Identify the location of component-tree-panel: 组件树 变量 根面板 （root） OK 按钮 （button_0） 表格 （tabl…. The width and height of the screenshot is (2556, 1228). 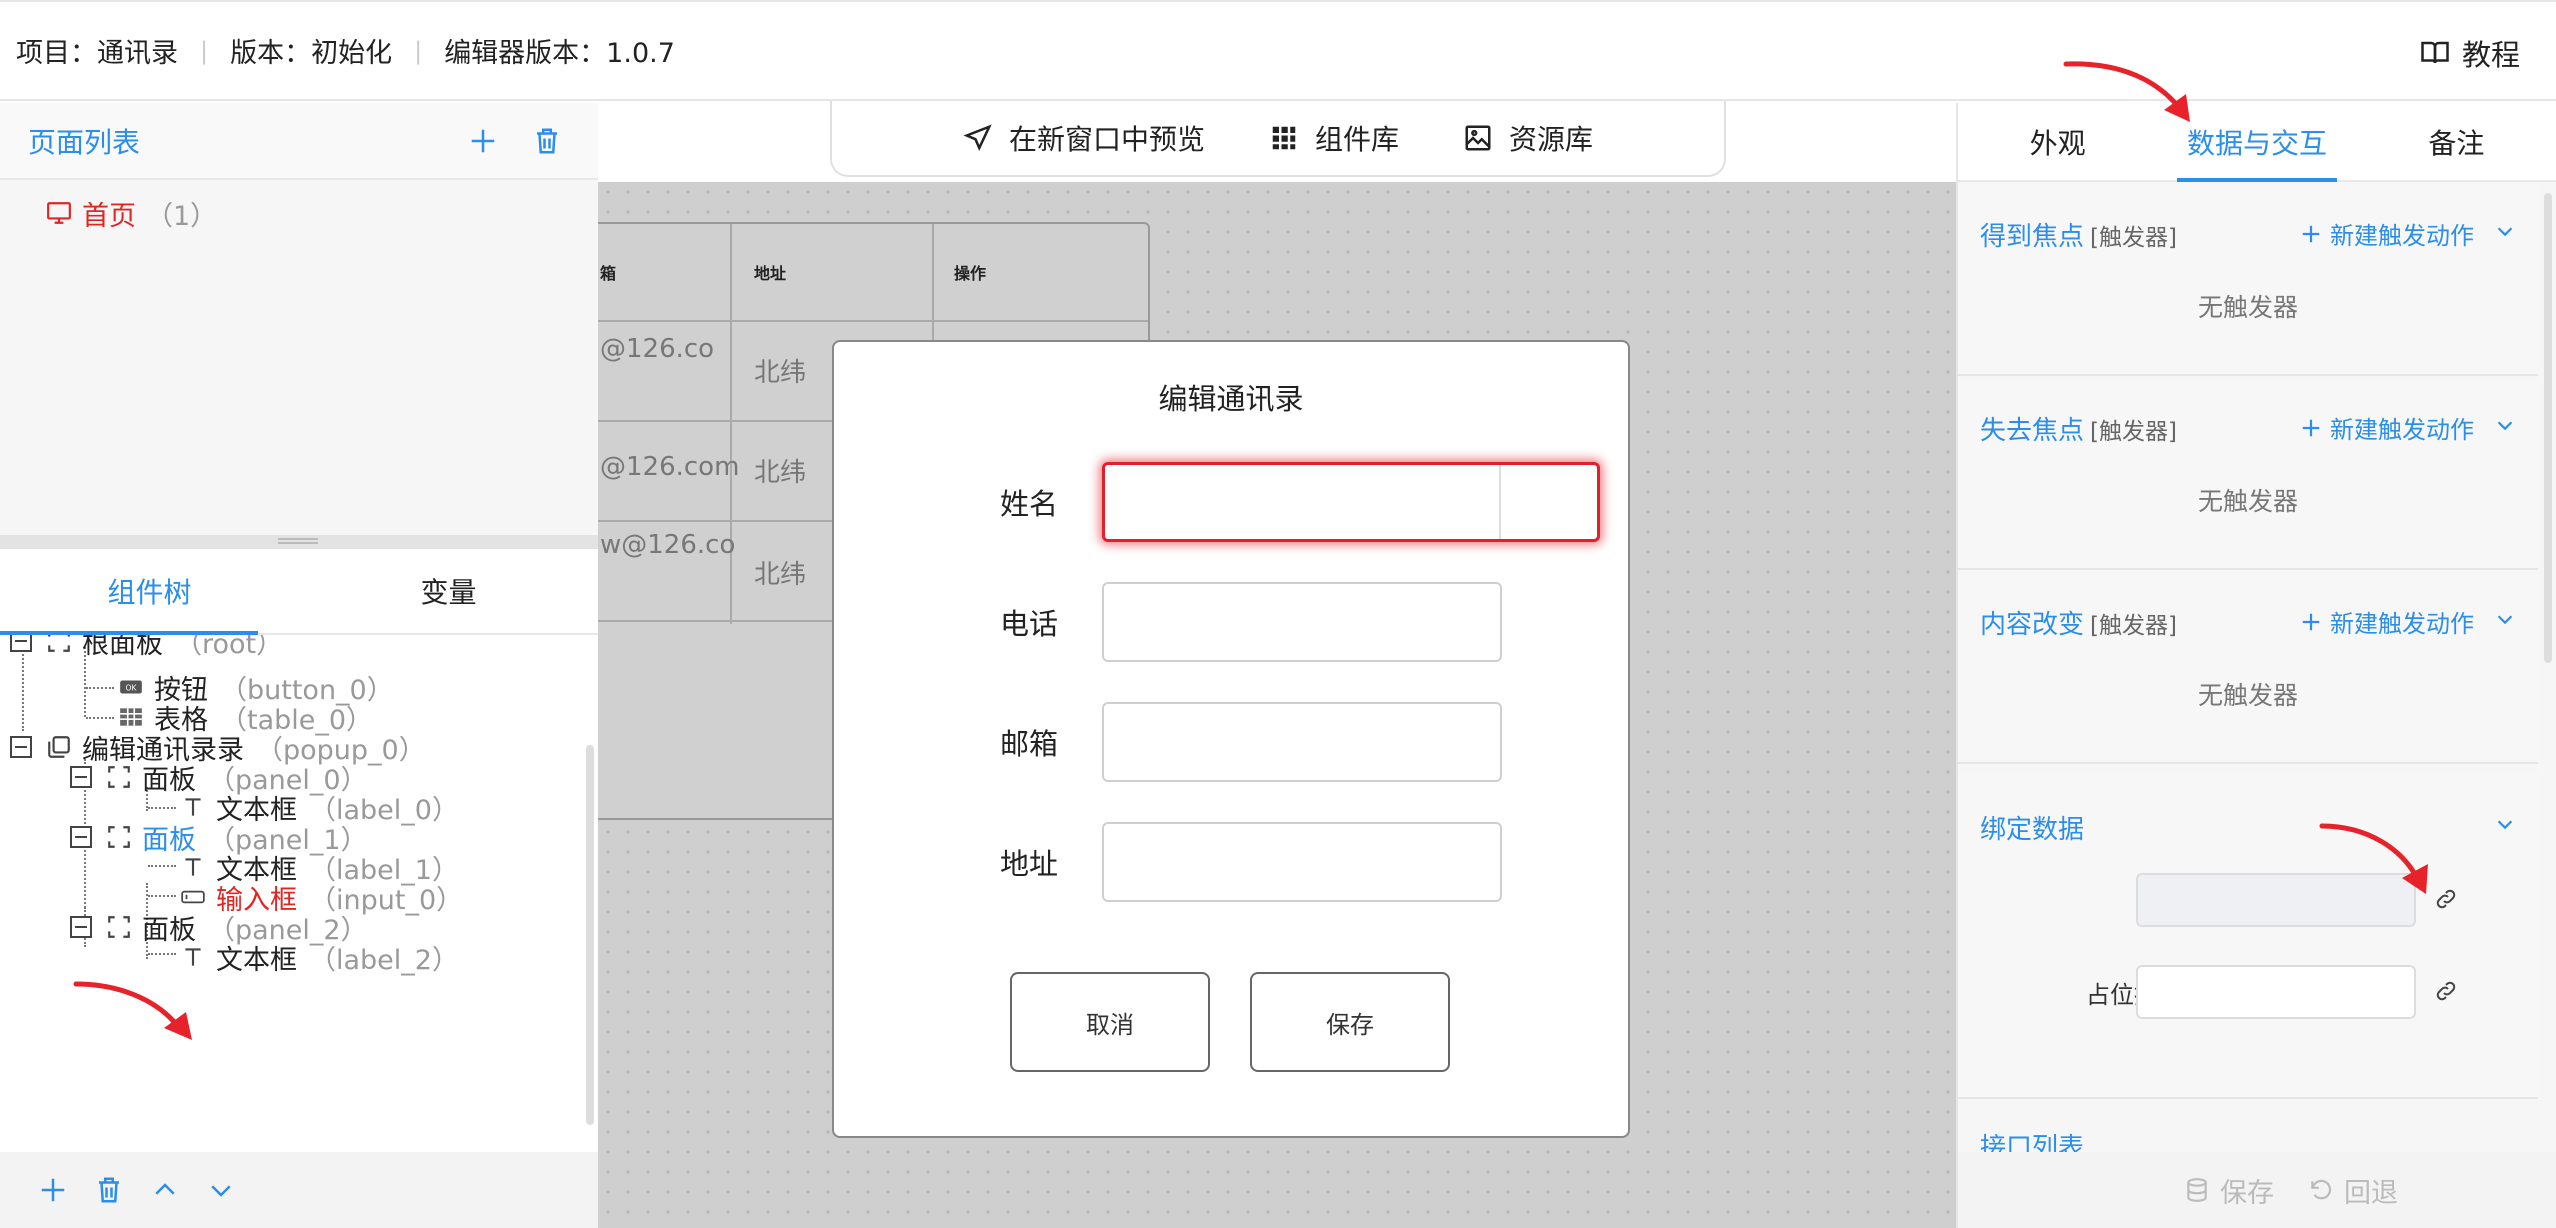
(299, 850).